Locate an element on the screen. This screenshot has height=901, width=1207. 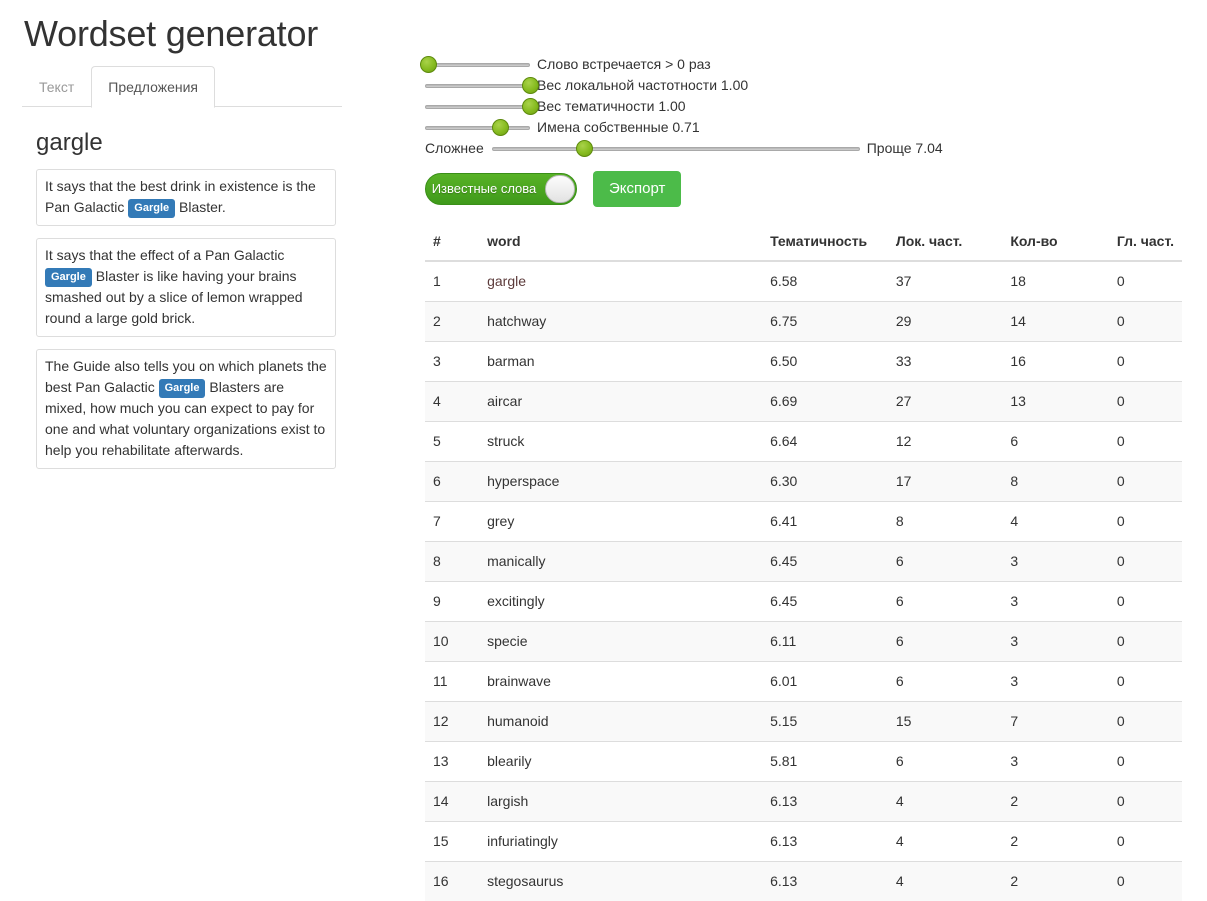
slider-2-handle is located at coordinates (530, 85).